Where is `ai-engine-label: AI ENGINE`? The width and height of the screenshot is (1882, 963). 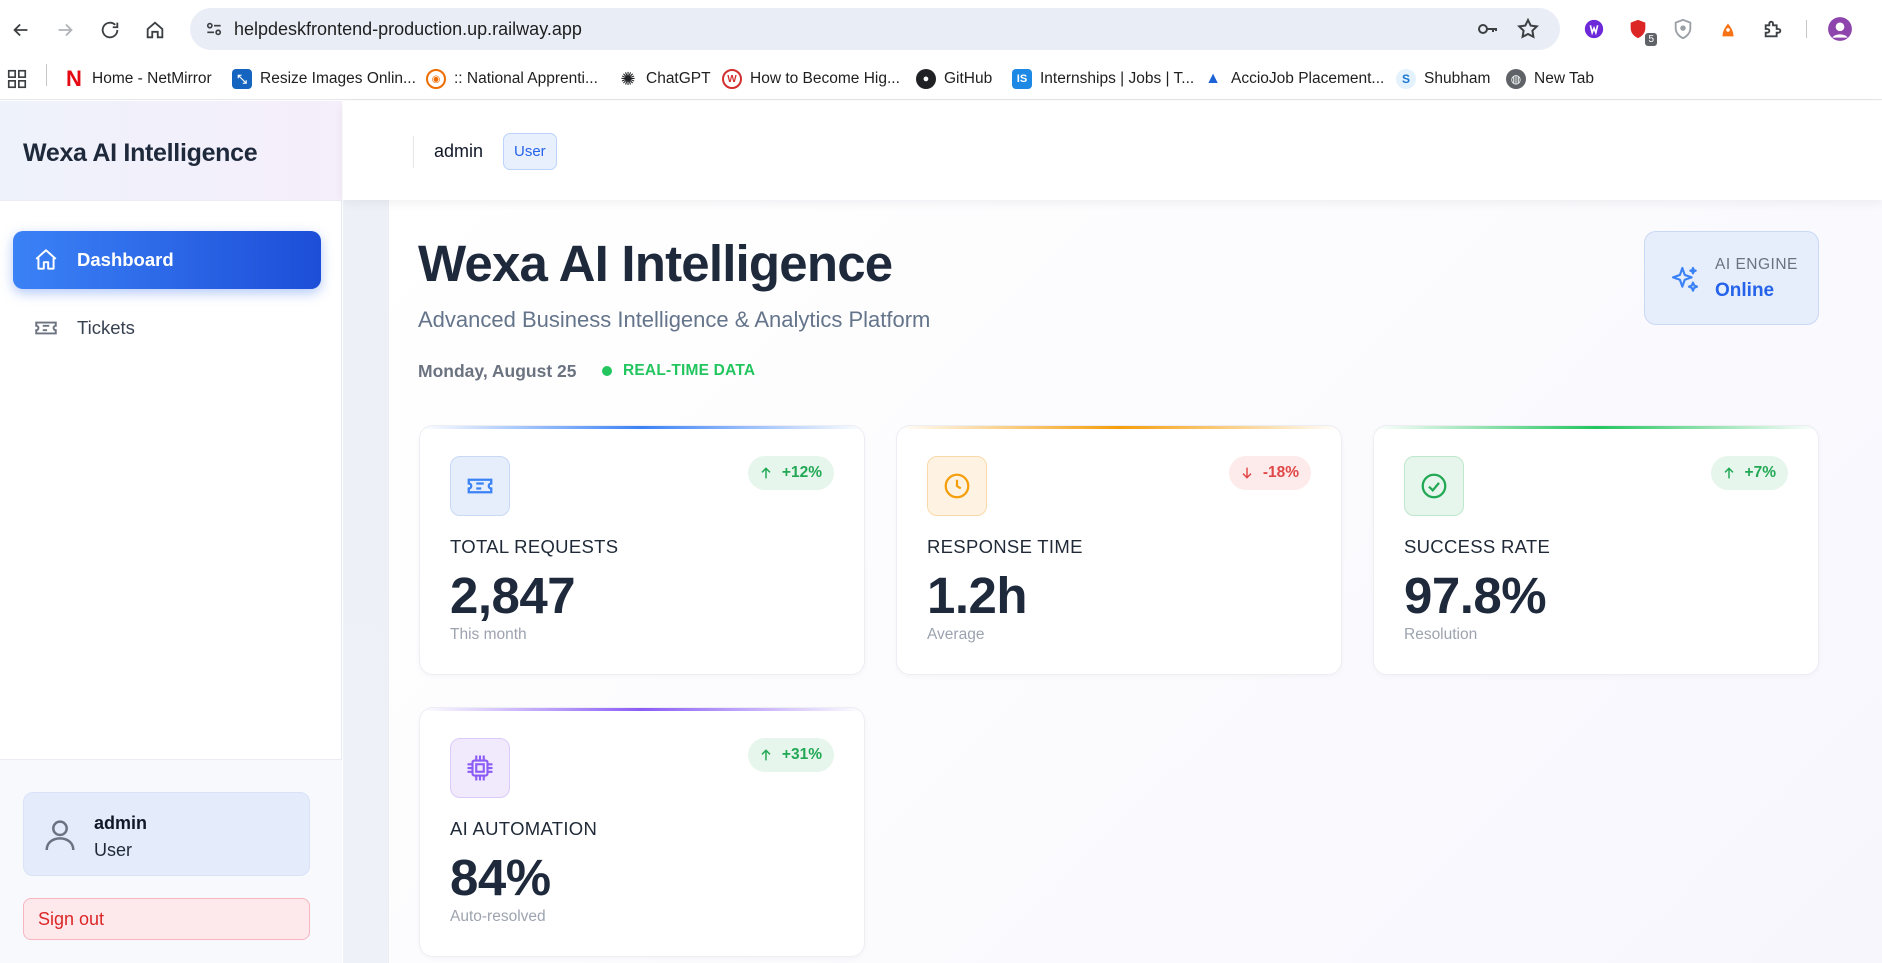
ai-engine-label: AI ENGINE is located at coordinates (1756, 264).